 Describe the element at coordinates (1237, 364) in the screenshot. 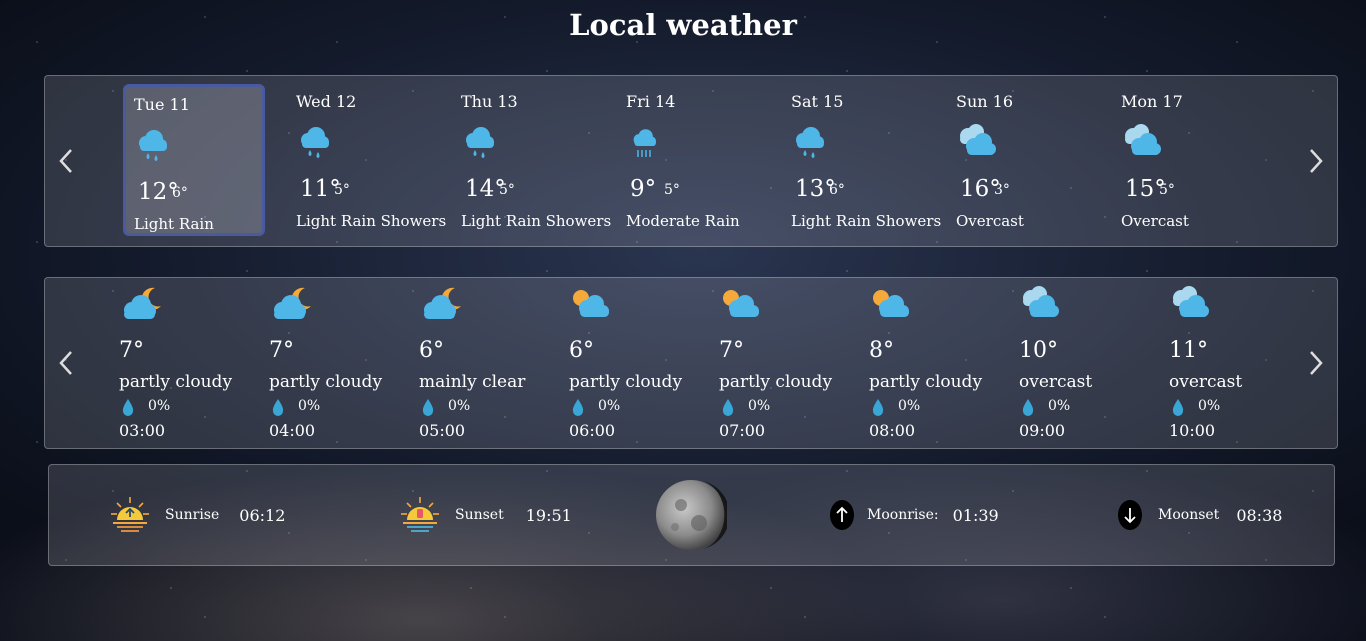

I see `hour-card: 11° overcast 0% 10:00` at that location.